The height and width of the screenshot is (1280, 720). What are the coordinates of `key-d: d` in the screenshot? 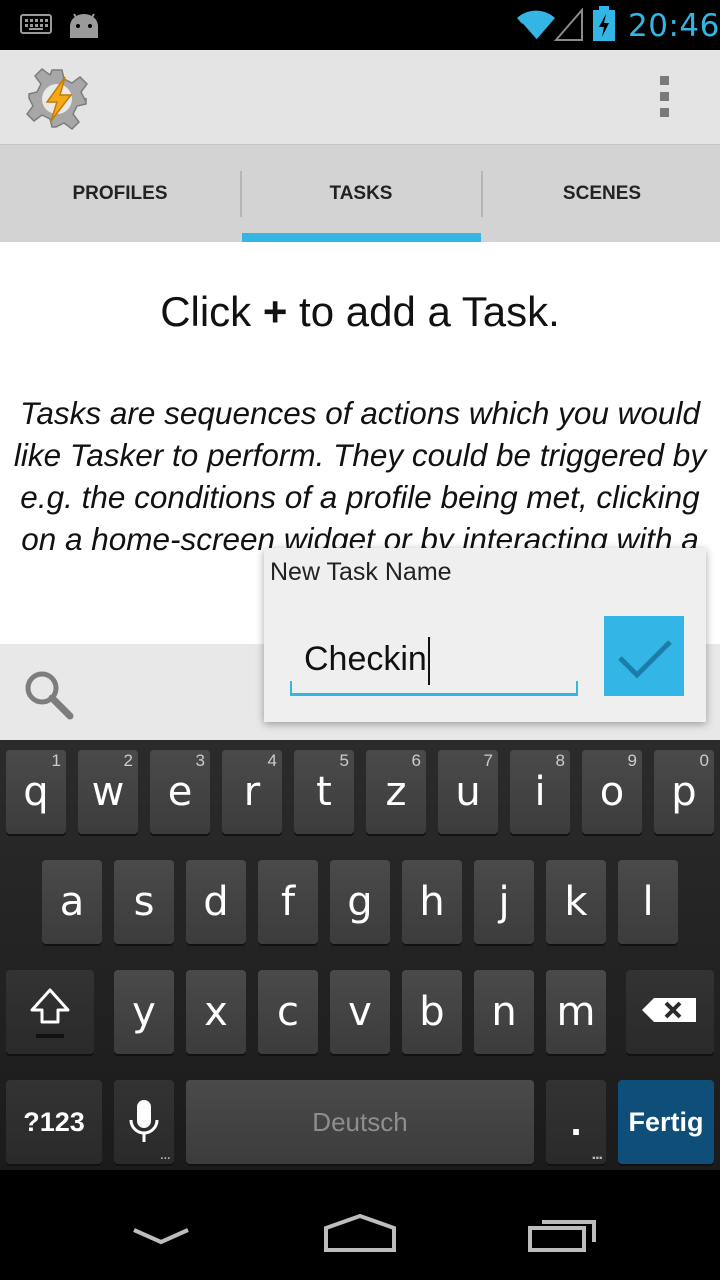 It's located at (216, 902).